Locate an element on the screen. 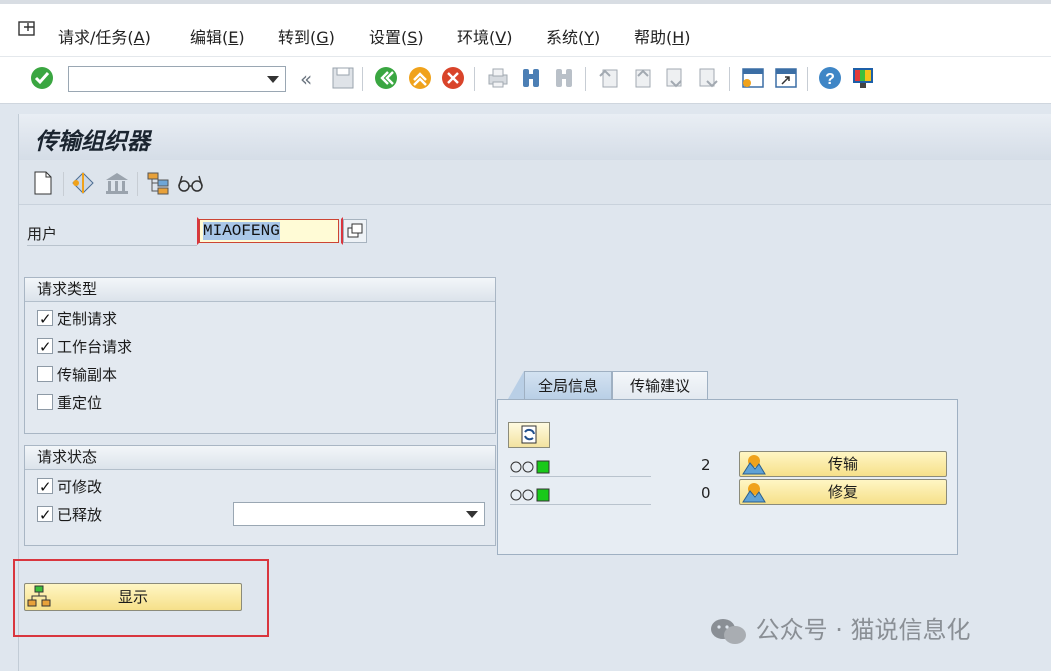  request-status-group: 请求状态 可修改 已释放 is located at coordinates (260, 495).